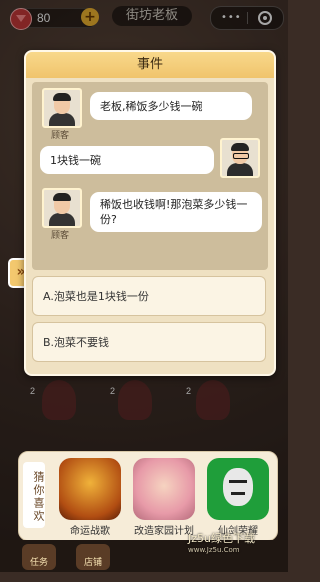 The height and width of the screenshot is (582, 320). What do you see at coordinates (127, 160) in the screenshot?
I see `chat-bubble: 1块钱一碗` at bounding box center [127, 160].